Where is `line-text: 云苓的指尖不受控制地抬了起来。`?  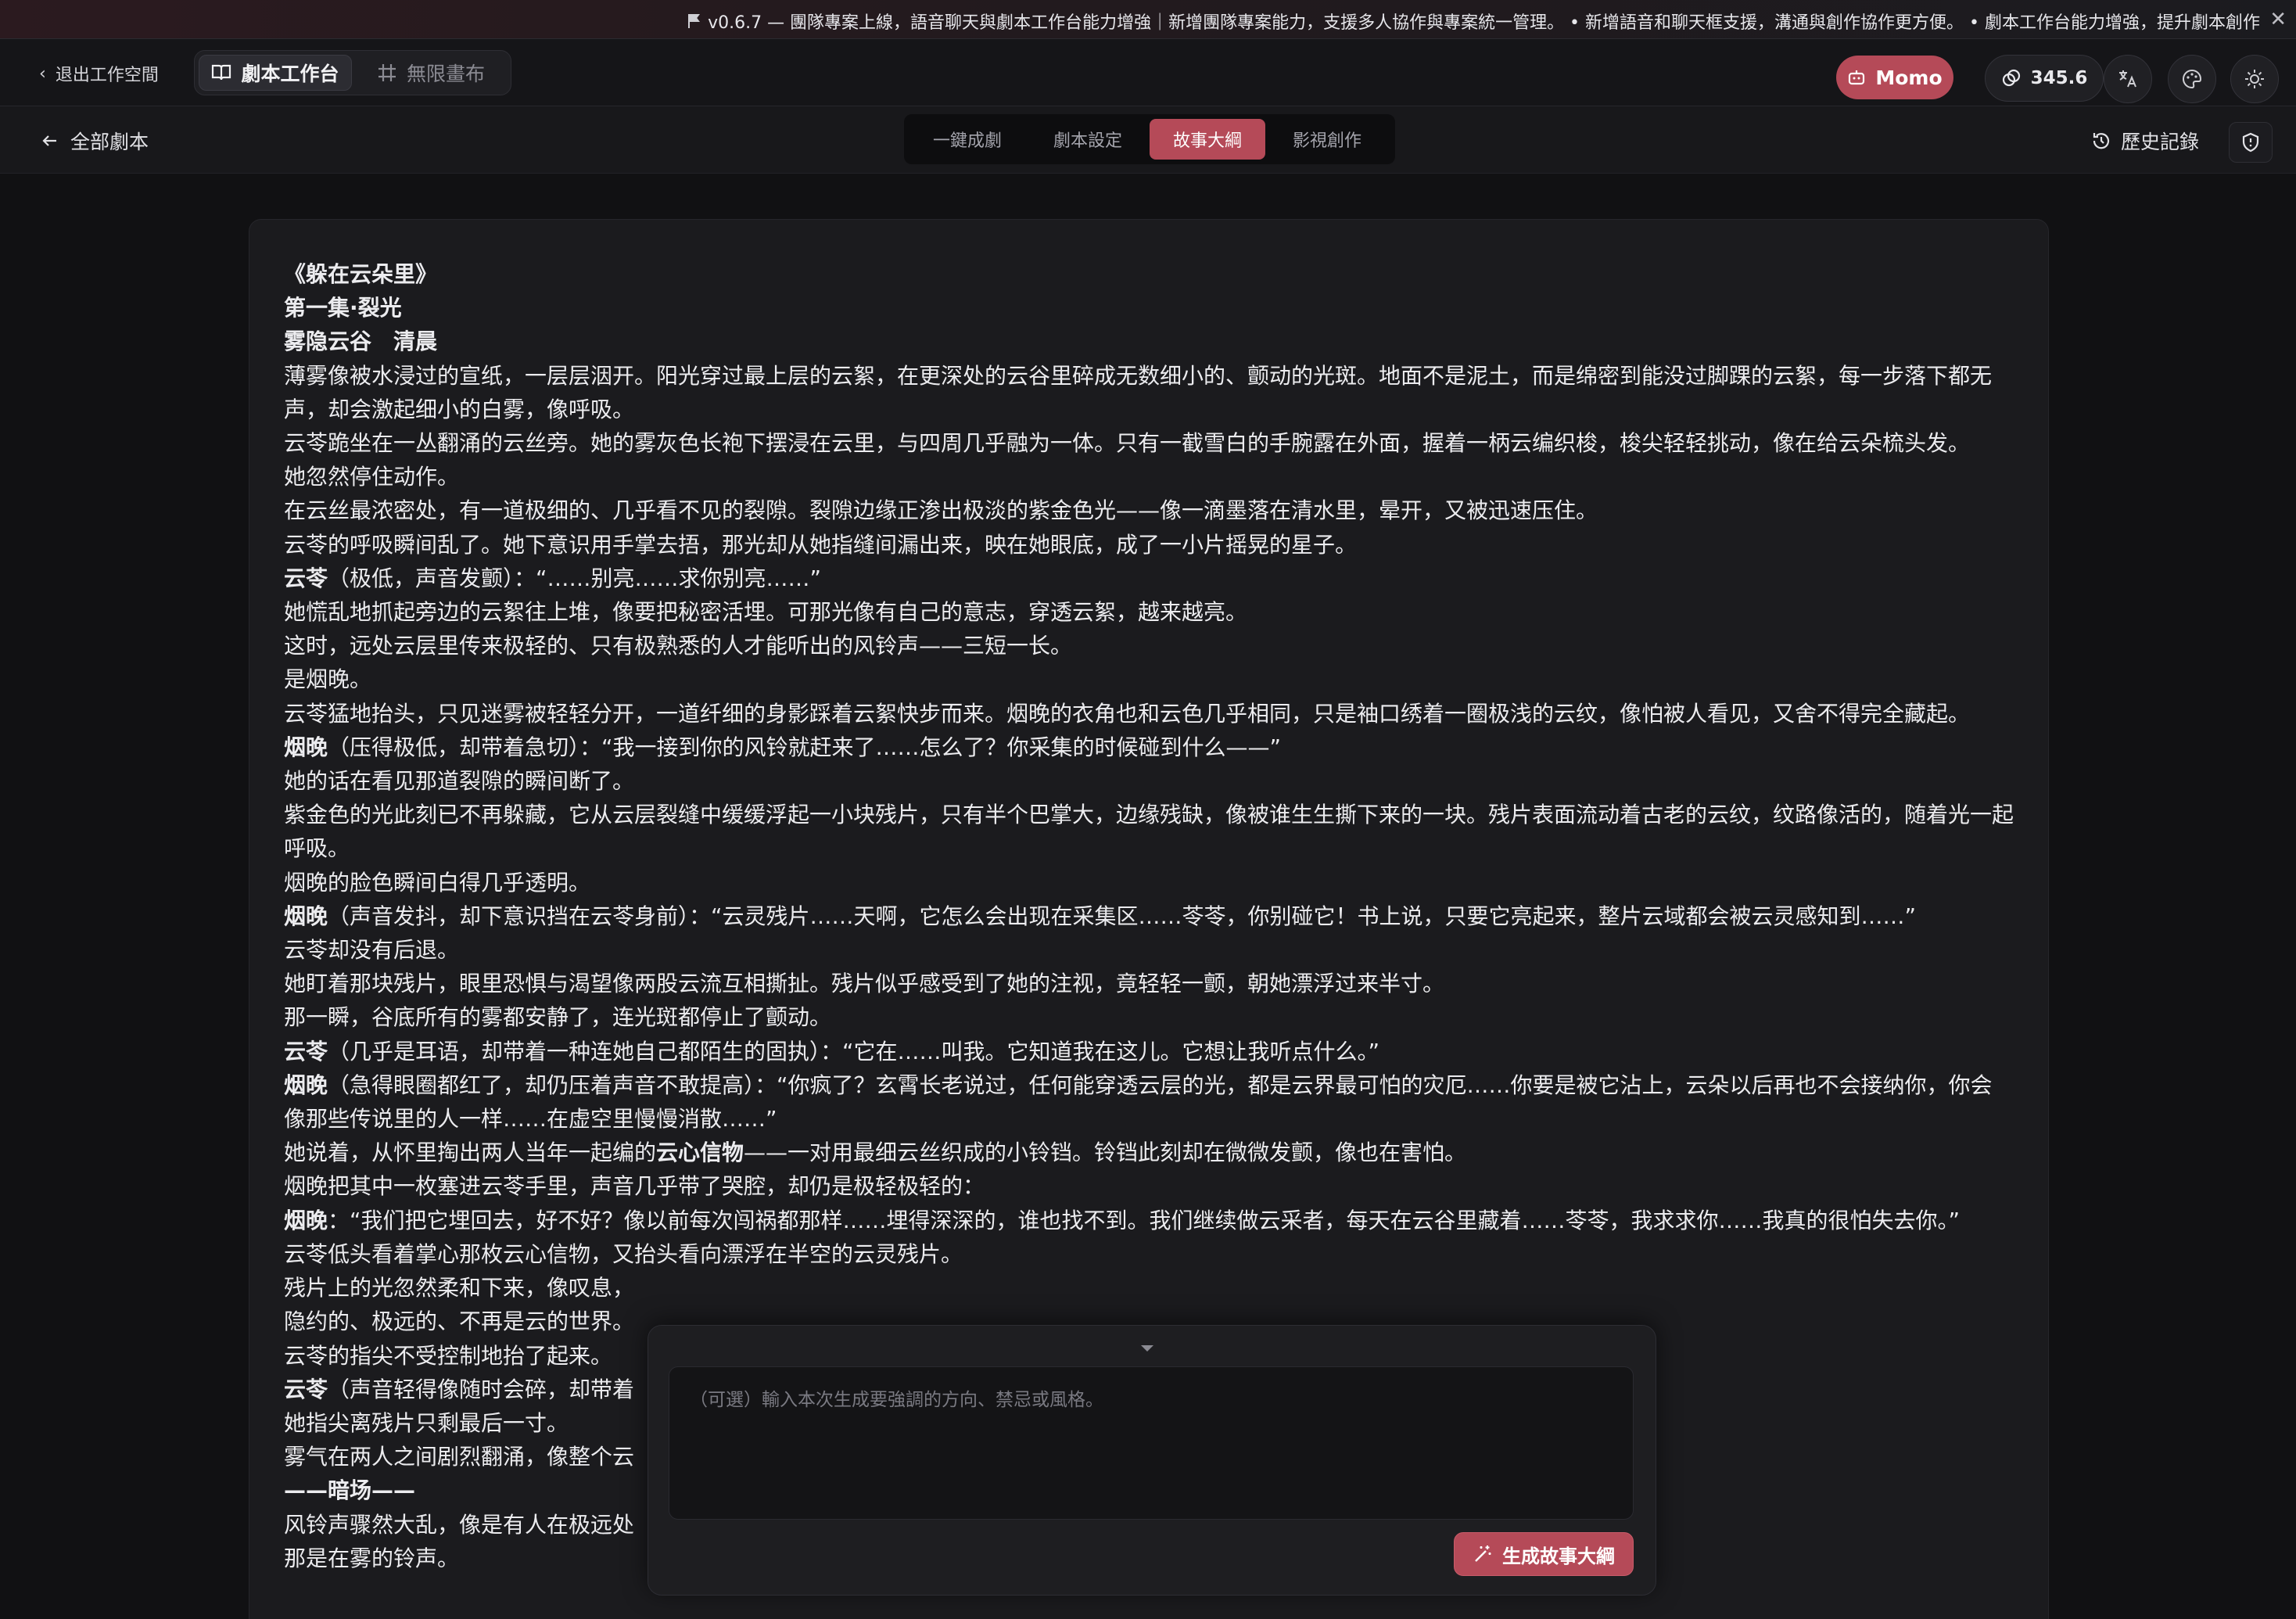
line-text: 云苓的指尖不受控制地抬了起来。 is located at coordinates (448, 1356).